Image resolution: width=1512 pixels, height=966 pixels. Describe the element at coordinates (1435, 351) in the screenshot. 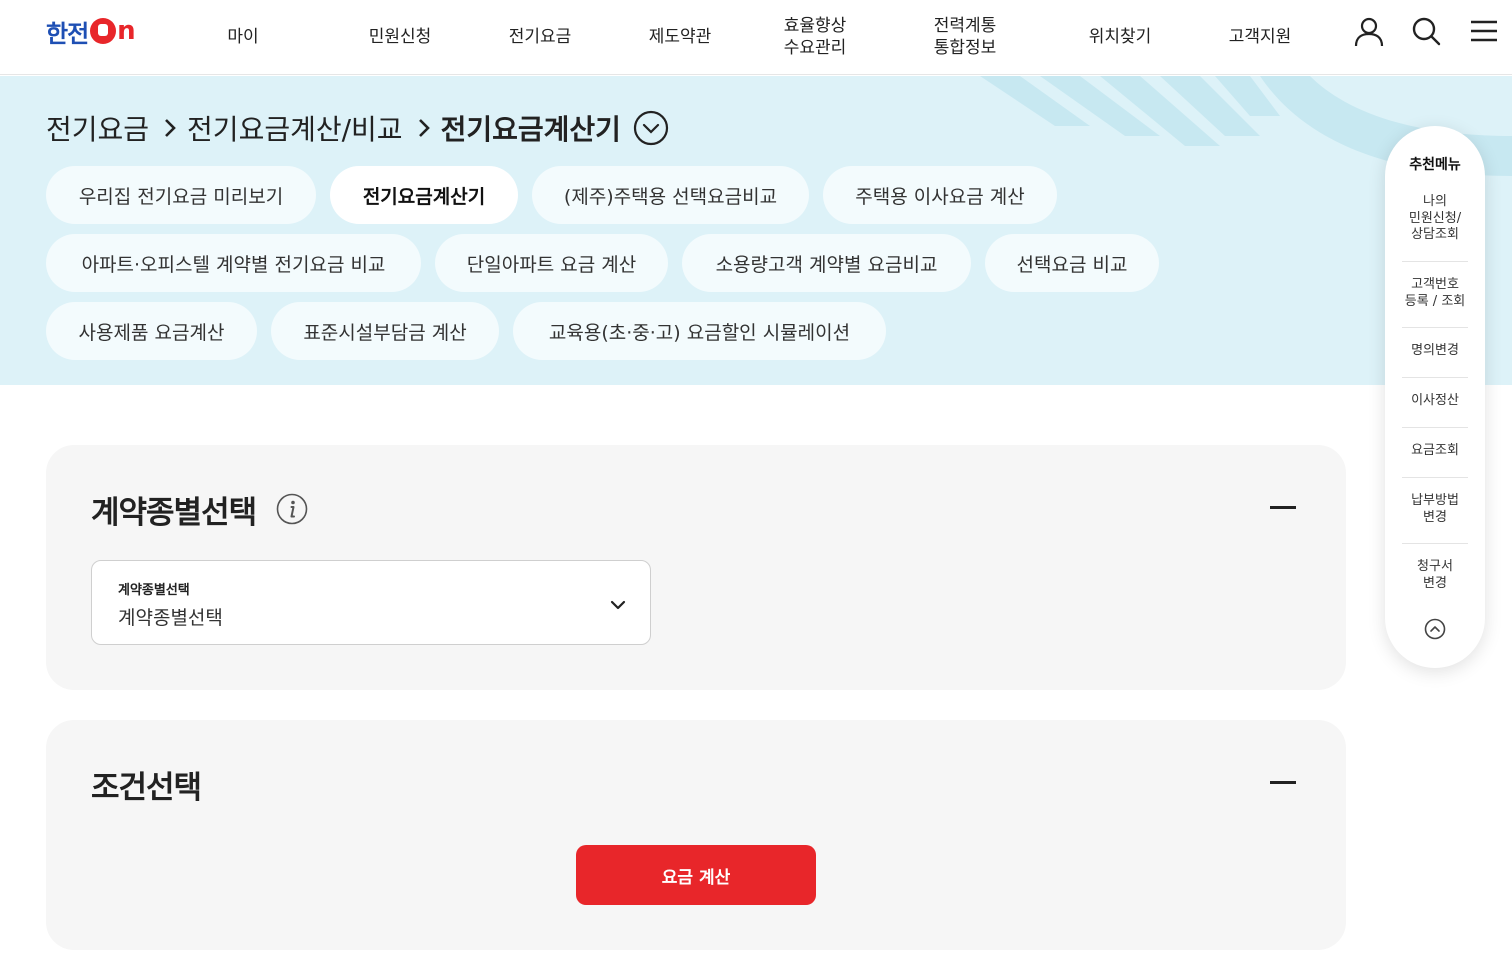

I see `quick-item-name-change: 명의변경` at that location.